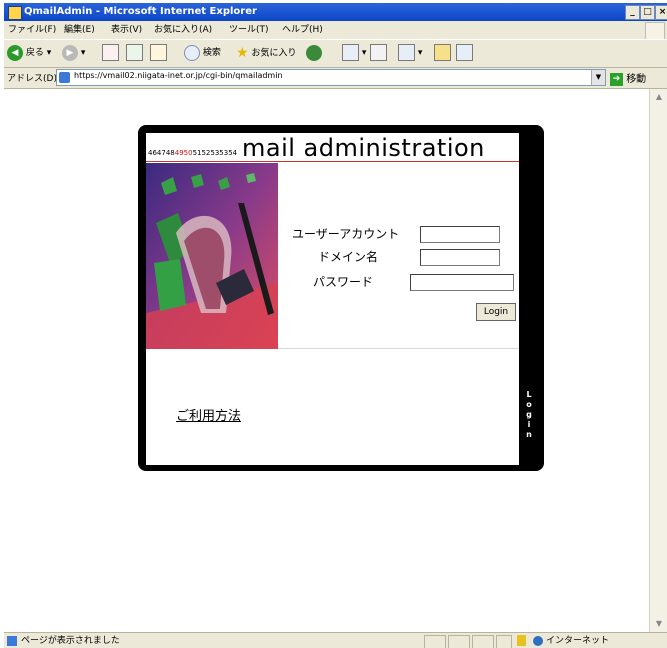 This screenshot has height=648, width=667. I want to click on maximize-button: □, so click(647, 12).